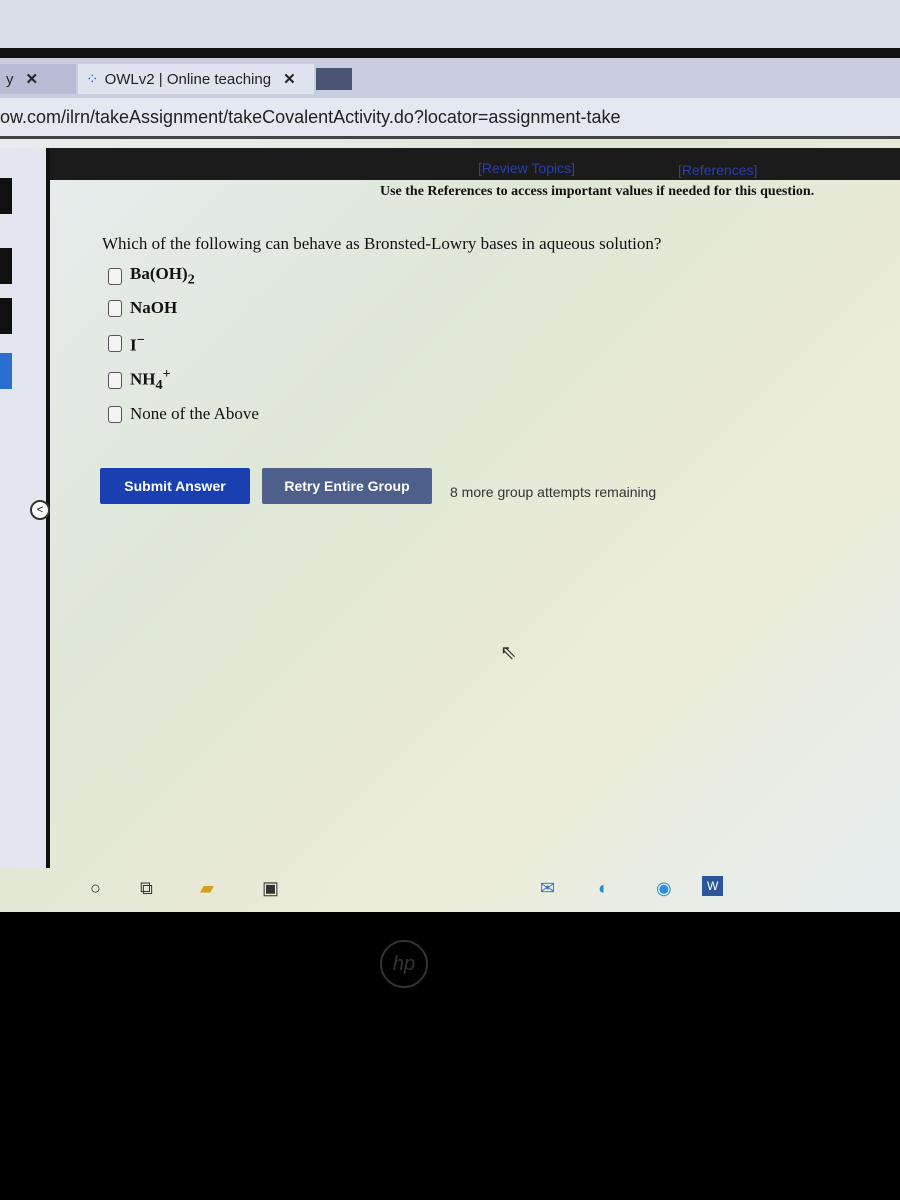 The width and height of the screenshot is (900, 1200). I want to click on search-circle-icon: ○, so click(95, 888).